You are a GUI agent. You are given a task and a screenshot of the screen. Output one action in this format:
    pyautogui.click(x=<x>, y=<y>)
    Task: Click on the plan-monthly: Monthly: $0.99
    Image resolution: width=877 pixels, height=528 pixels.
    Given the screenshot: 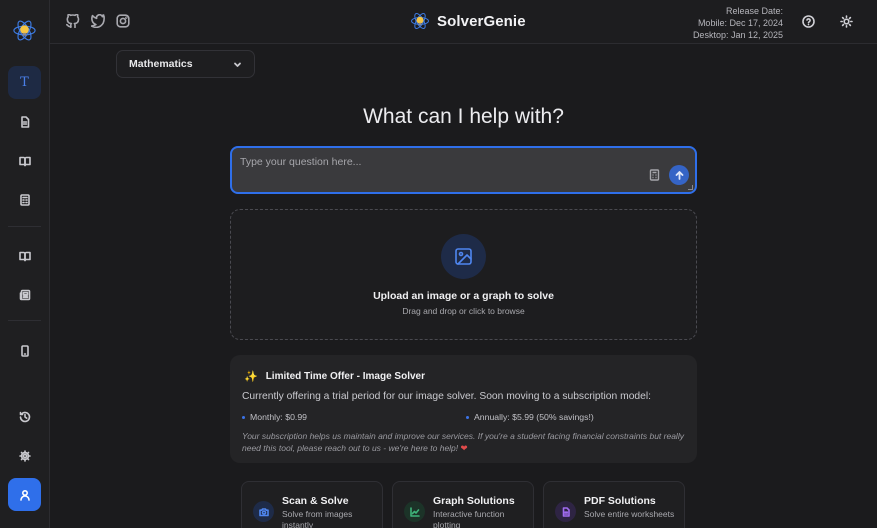 What is the action you would take?
    pyautogui.click(x=274, y=417)
    